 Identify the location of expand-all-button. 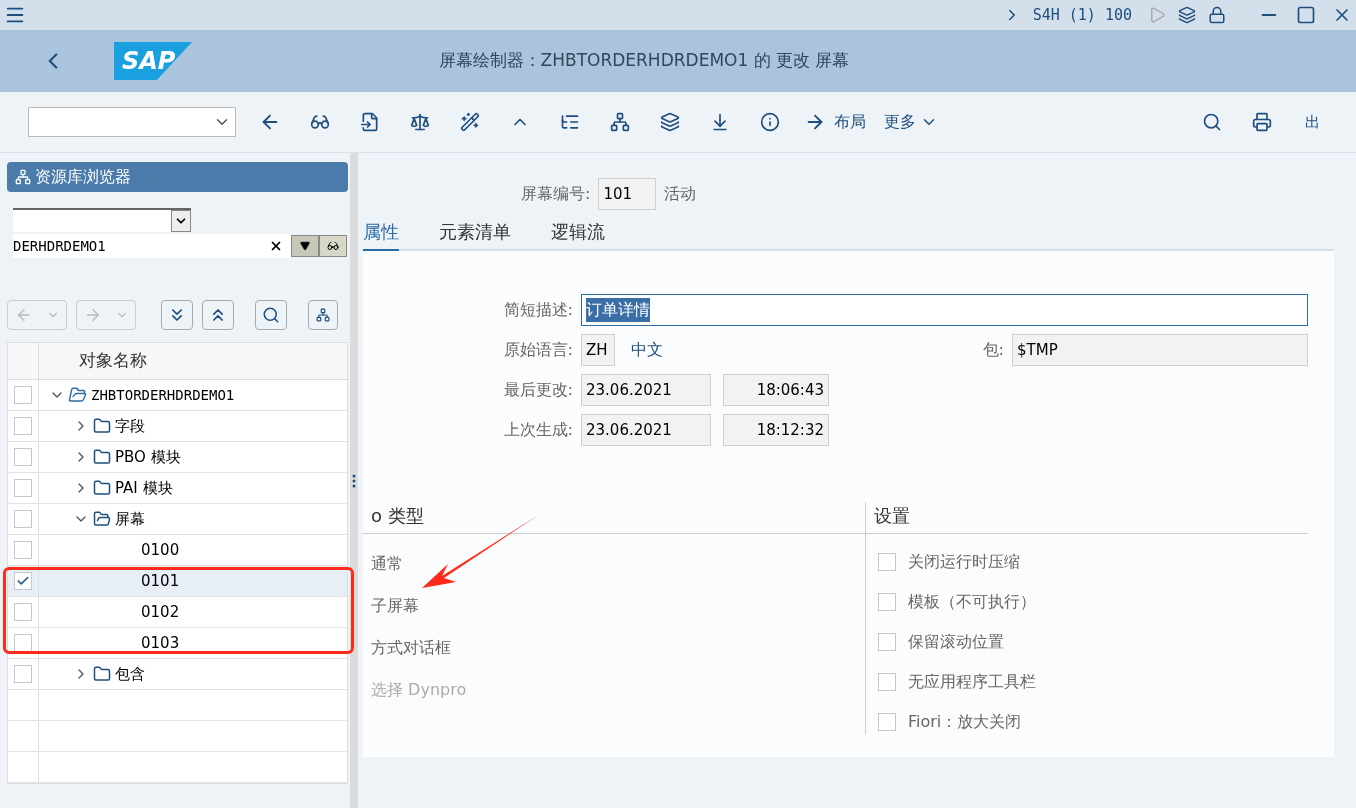
(177, 315).